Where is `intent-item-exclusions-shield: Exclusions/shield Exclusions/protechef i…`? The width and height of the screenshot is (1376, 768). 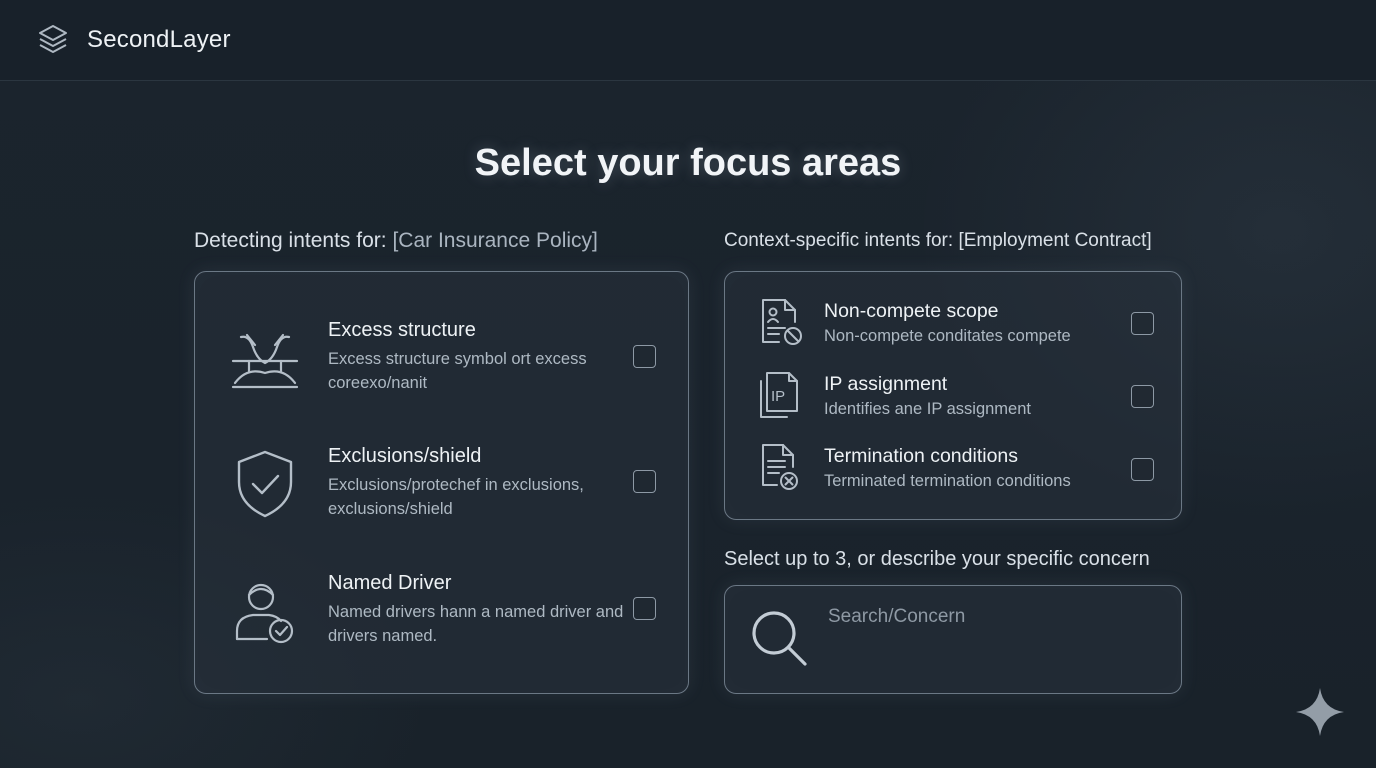 intent-item-exclusions-shield: Exclusions/shield Exclusions/protechef i… is located at coordinates (442, 492).